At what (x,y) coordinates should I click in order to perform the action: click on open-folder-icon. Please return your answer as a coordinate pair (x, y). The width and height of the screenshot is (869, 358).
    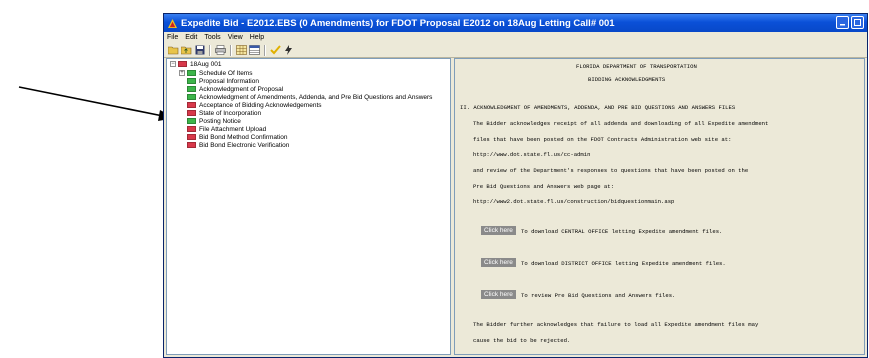
    Looking at the image, I should click on (173, 50).